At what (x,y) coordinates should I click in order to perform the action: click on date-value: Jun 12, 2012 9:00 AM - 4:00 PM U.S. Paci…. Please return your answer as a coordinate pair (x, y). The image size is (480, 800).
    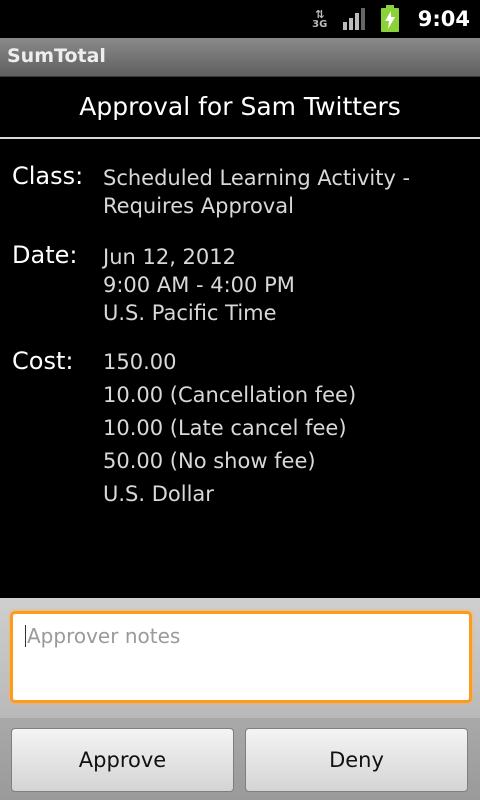
    Looking at the image, I should click on (199, 285).